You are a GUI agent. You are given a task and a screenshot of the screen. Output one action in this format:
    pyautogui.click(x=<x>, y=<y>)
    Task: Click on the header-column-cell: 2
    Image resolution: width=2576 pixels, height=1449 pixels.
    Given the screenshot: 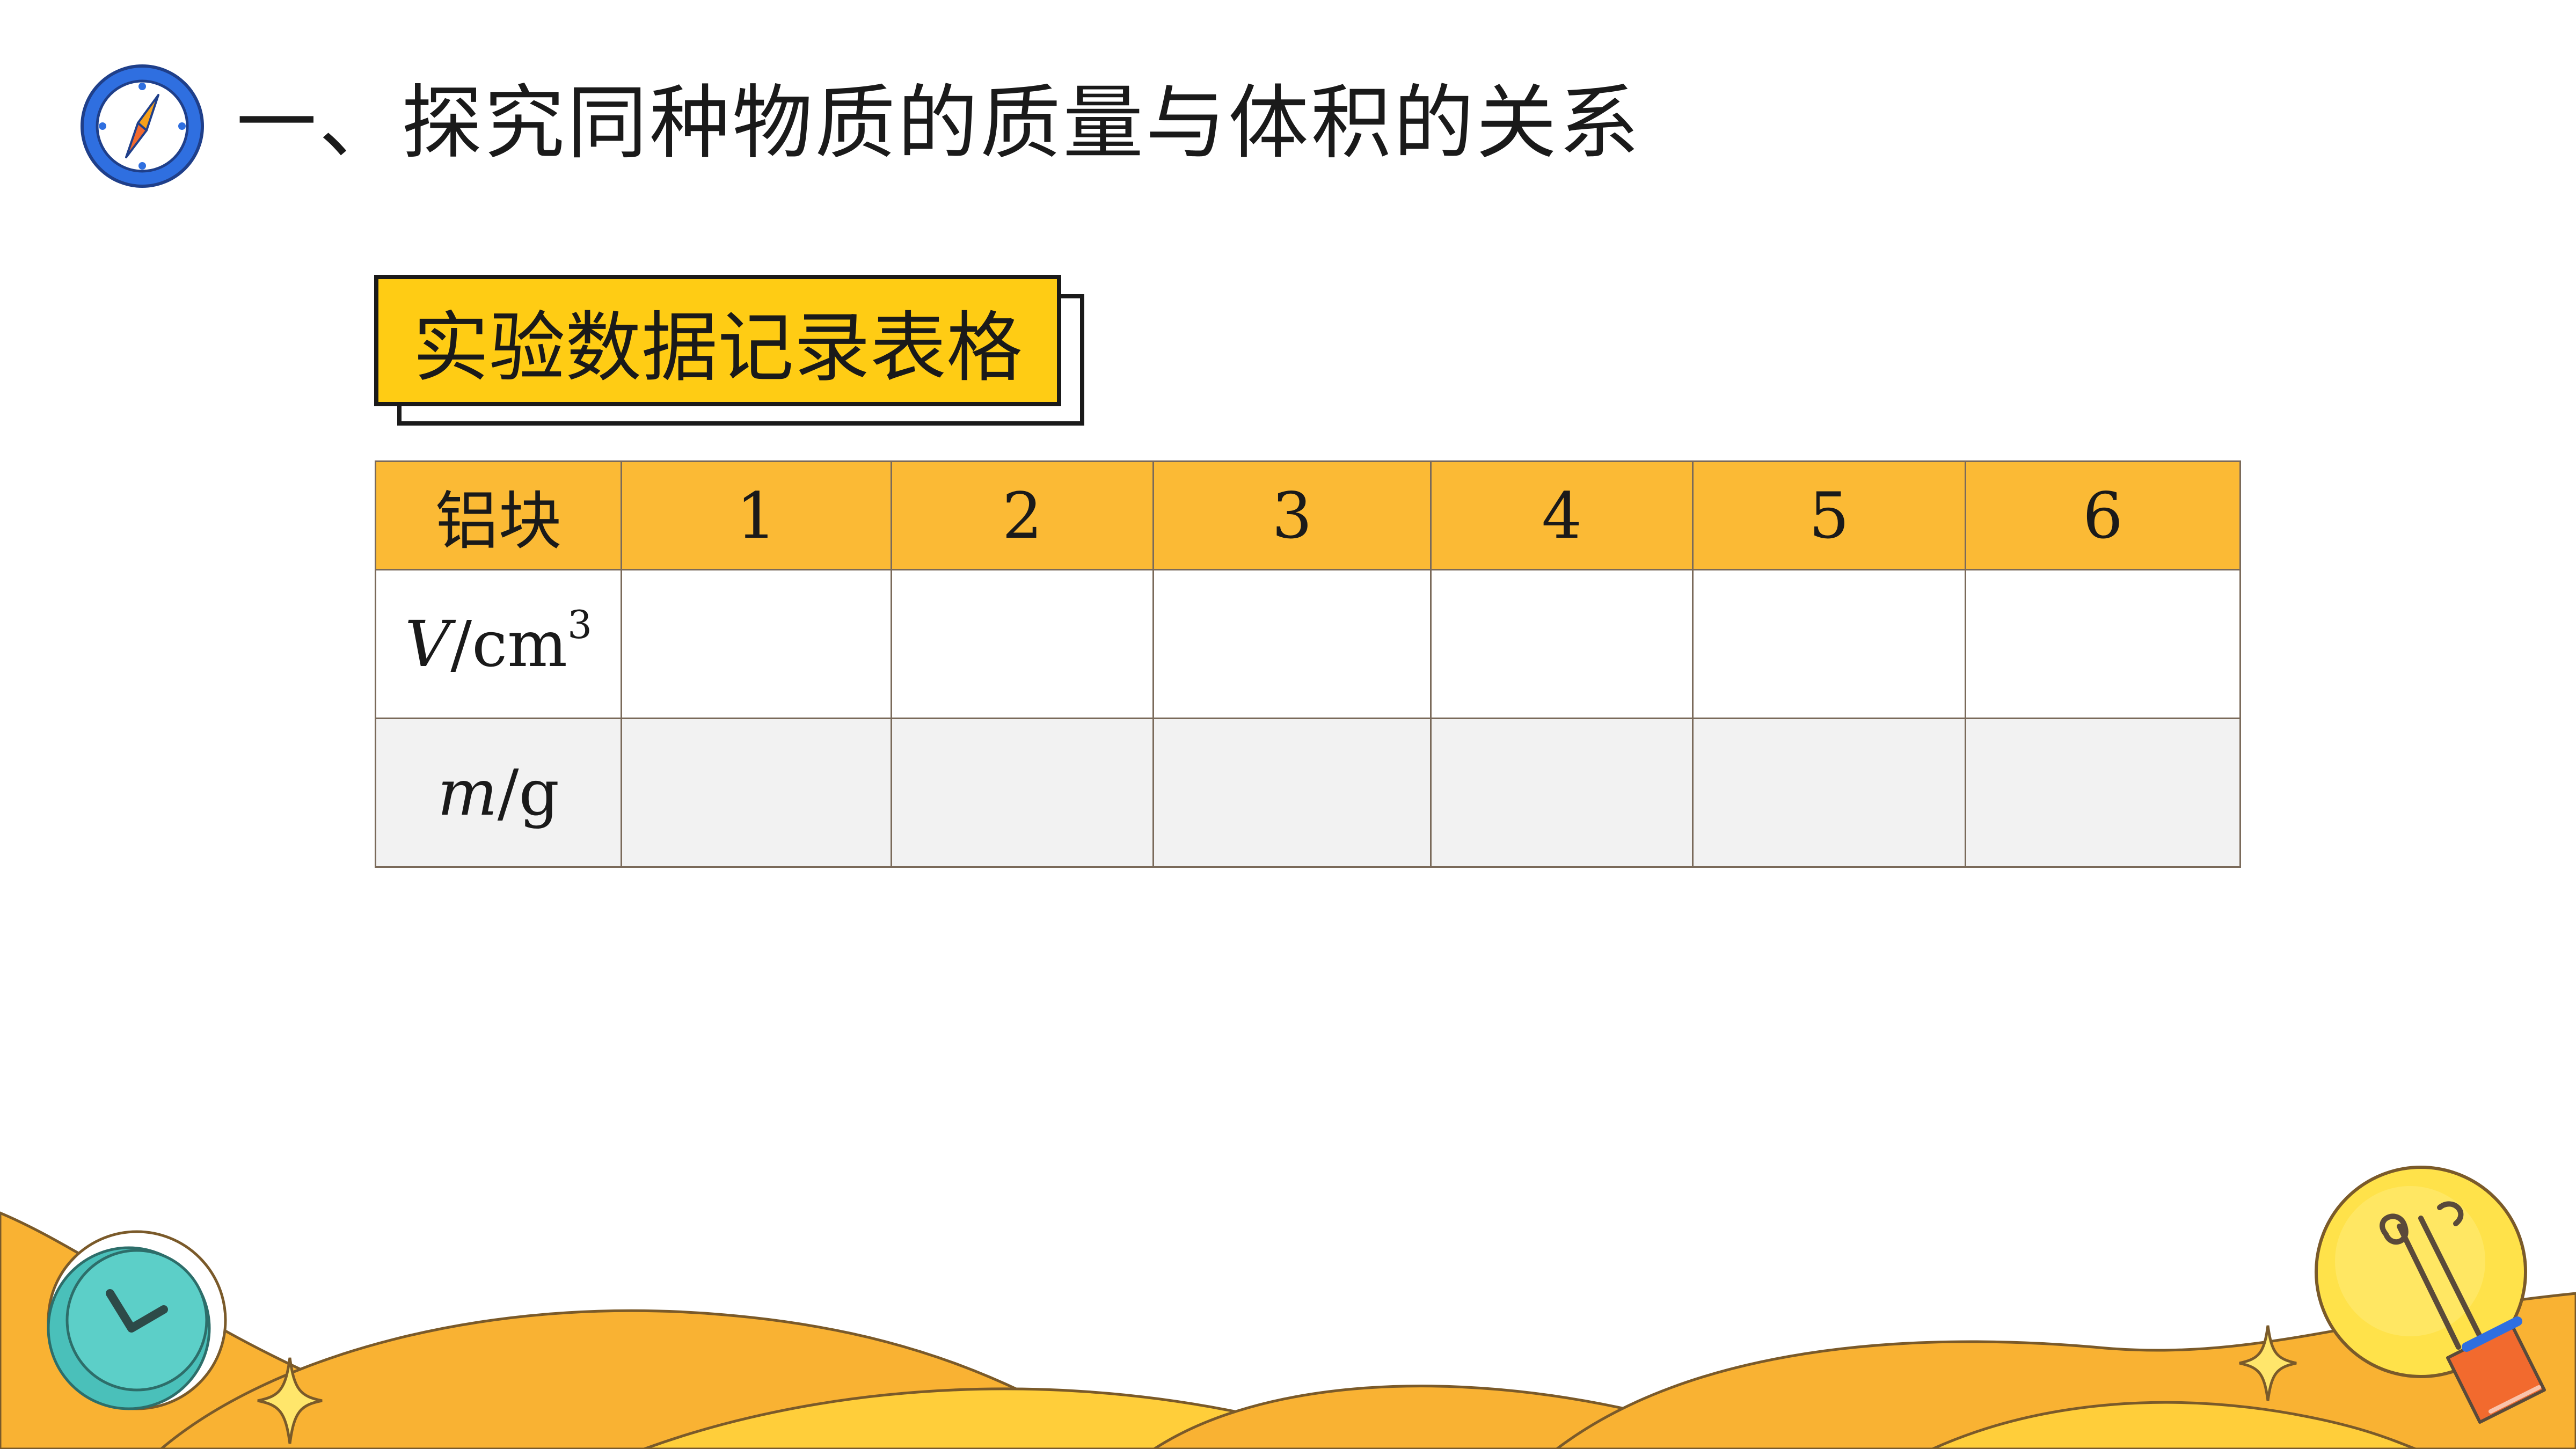 What is the action you would take?
    pyautogui.click(x=1022, y=515)
    